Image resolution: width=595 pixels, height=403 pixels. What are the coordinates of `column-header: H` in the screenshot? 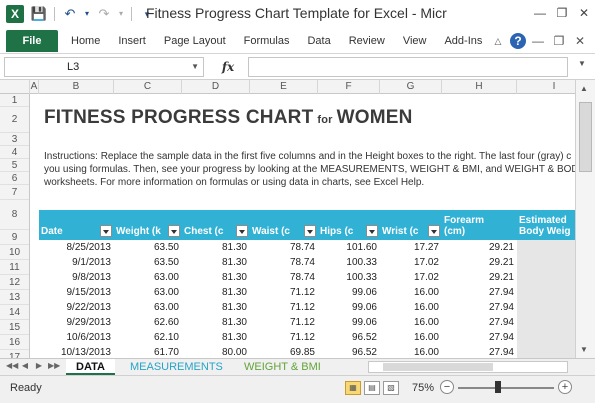 It's located at (479, 87).